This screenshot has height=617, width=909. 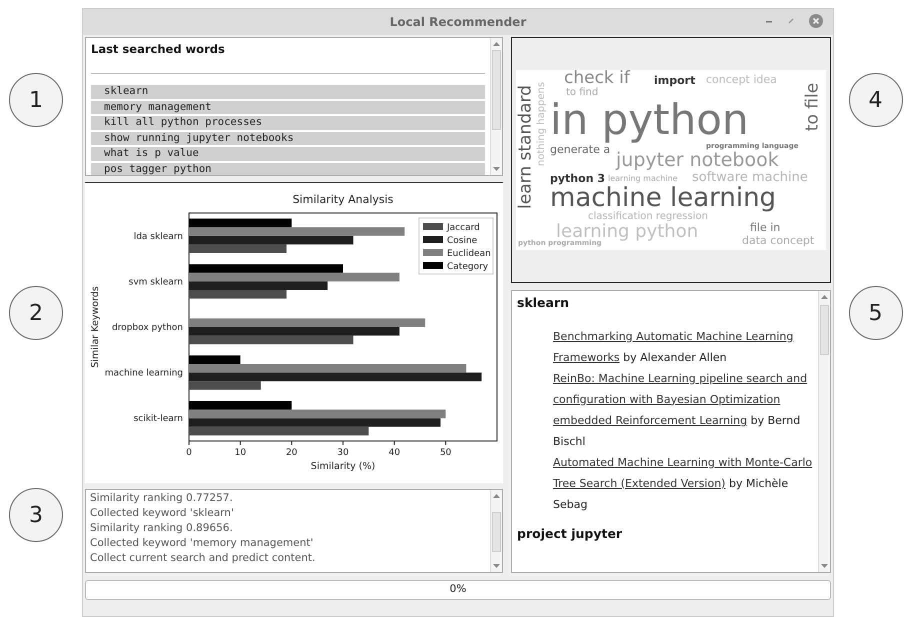 I want to click on x-tick: 30, so click(x=343, y=449).